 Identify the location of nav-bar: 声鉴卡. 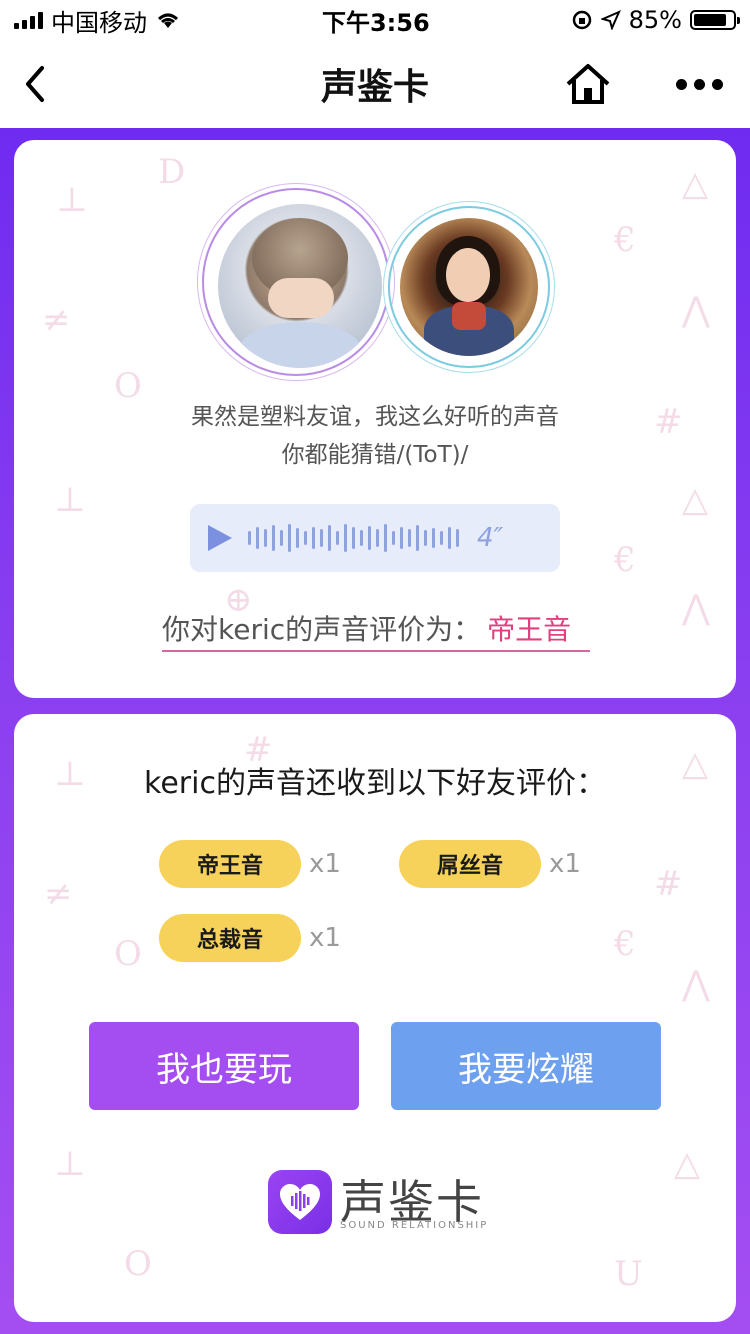
(375, 84).